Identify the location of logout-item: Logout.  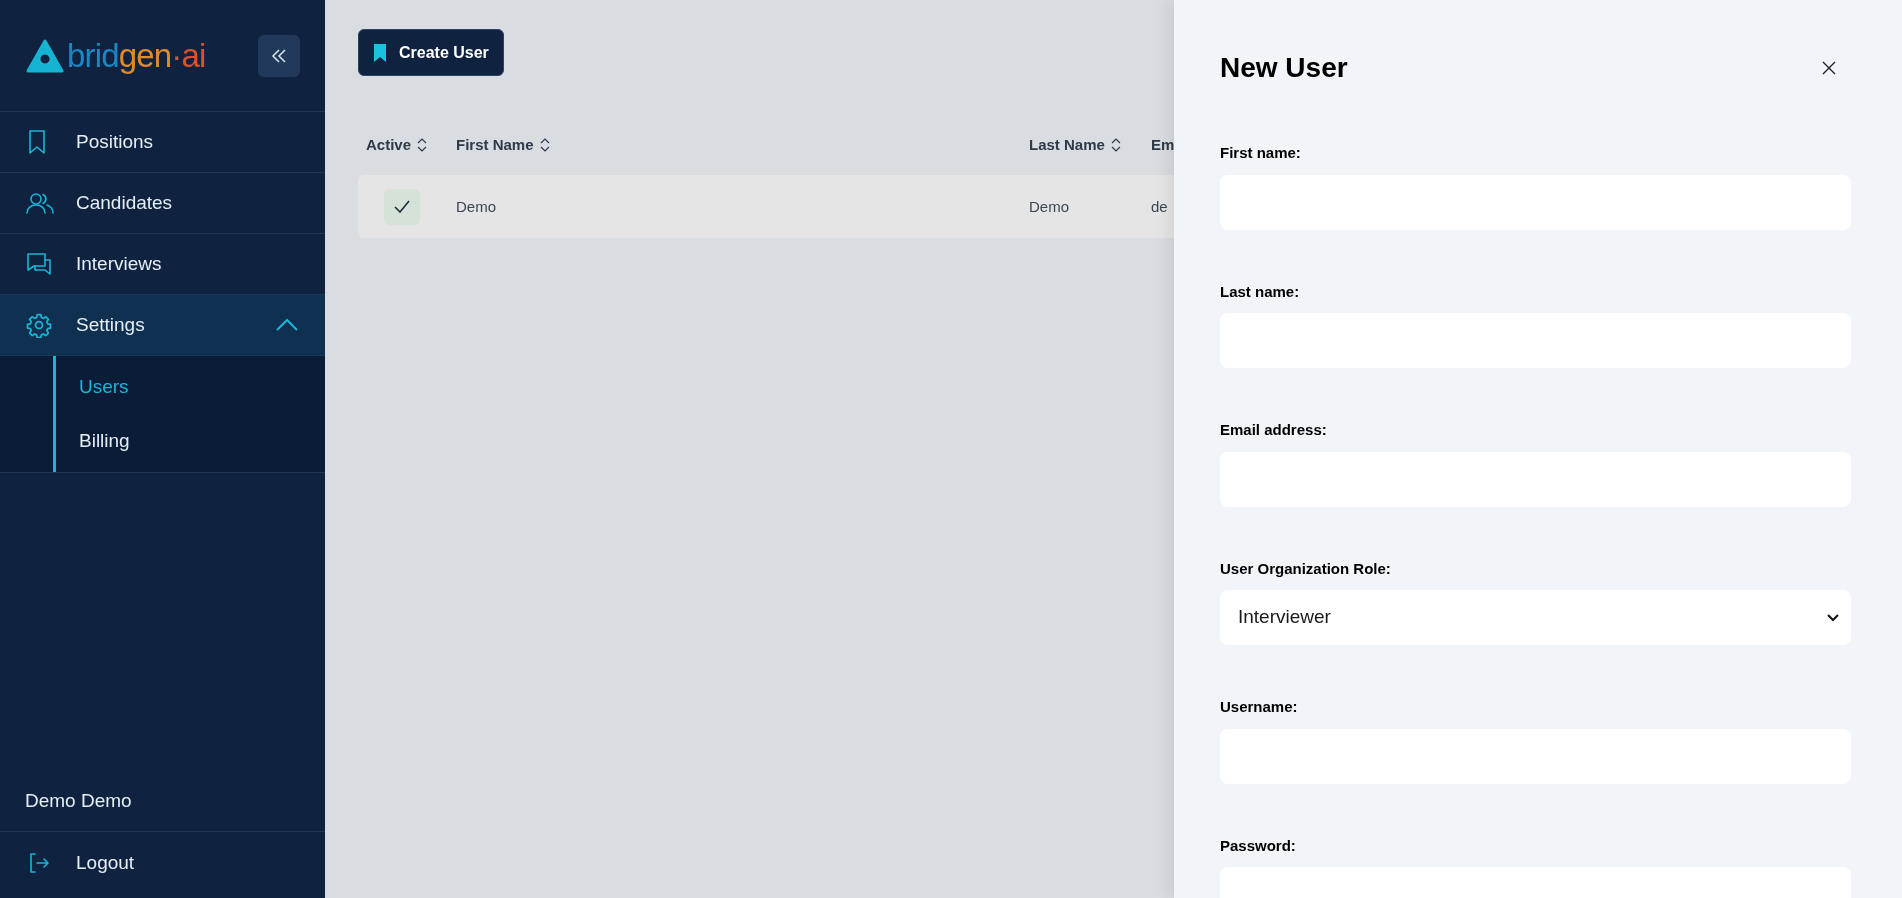
(162, 863).